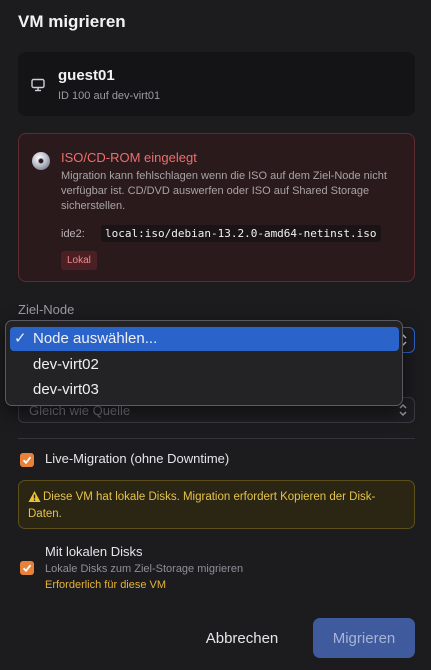 This screenshot has width=431, height=670. Describe the element at coordinates (364, 638) in the screenshot. I see `migrate-button: Migrieren` at that location.